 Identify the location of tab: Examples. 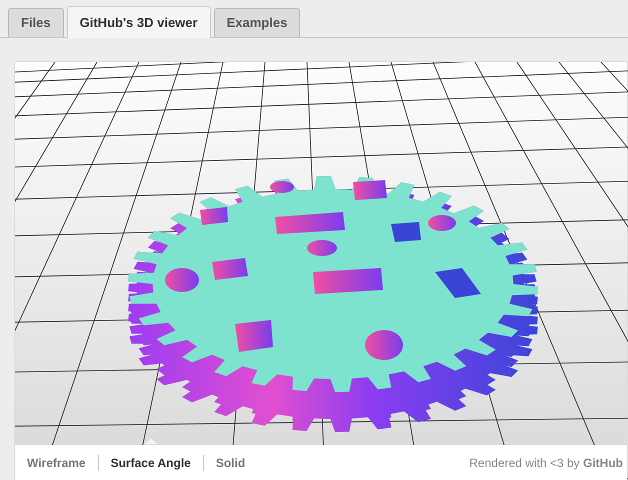
(257, 22).